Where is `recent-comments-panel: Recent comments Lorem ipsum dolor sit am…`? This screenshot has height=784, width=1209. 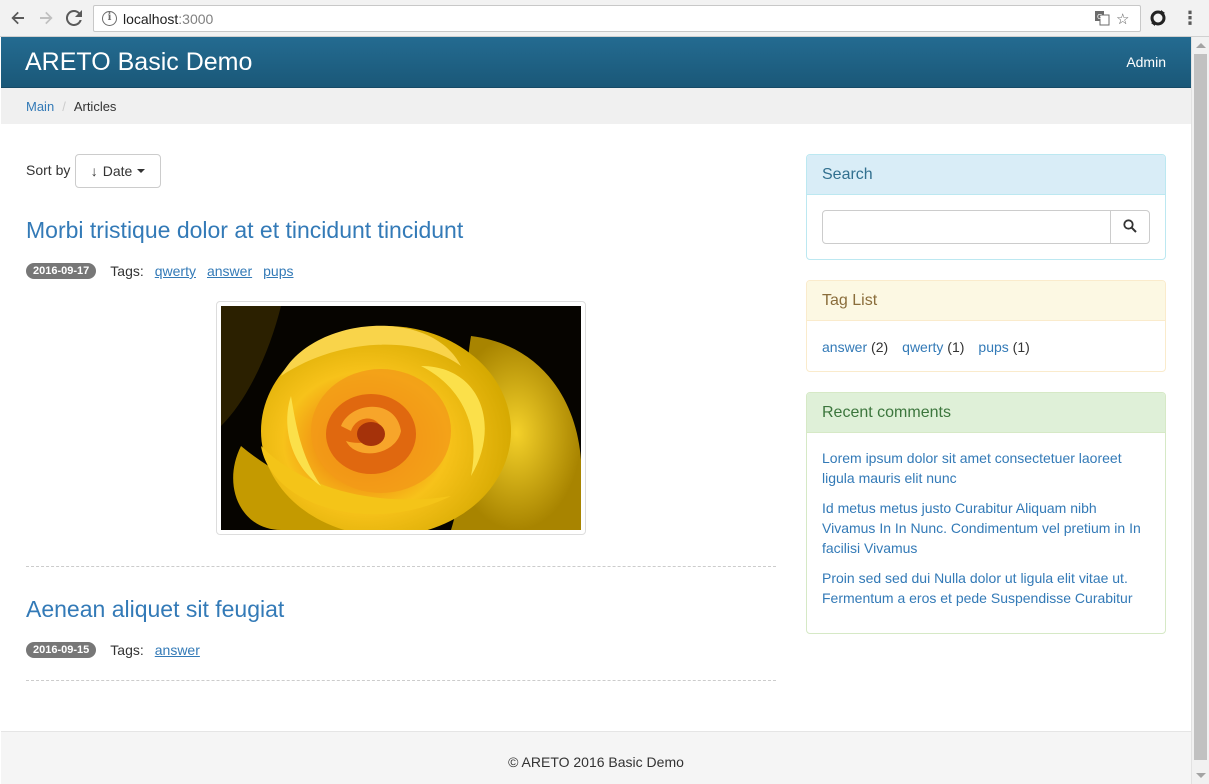
recent-comments-panel: Recent comments Lorem ipsum dolor sit am… is located at coordinates (986, 513).